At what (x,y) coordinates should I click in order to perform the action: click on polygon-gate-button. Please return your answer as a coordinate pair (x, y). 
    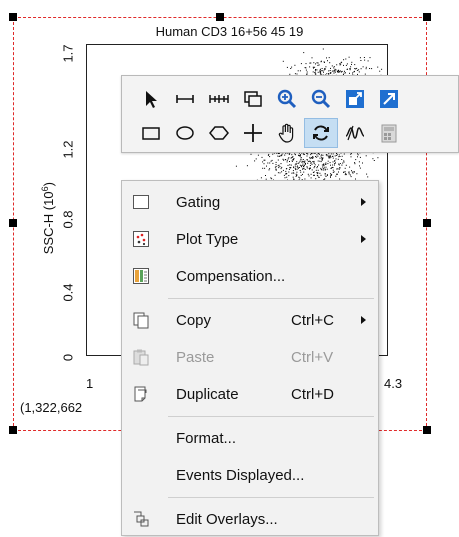
    Looking at the image, I should click on (219, 133).